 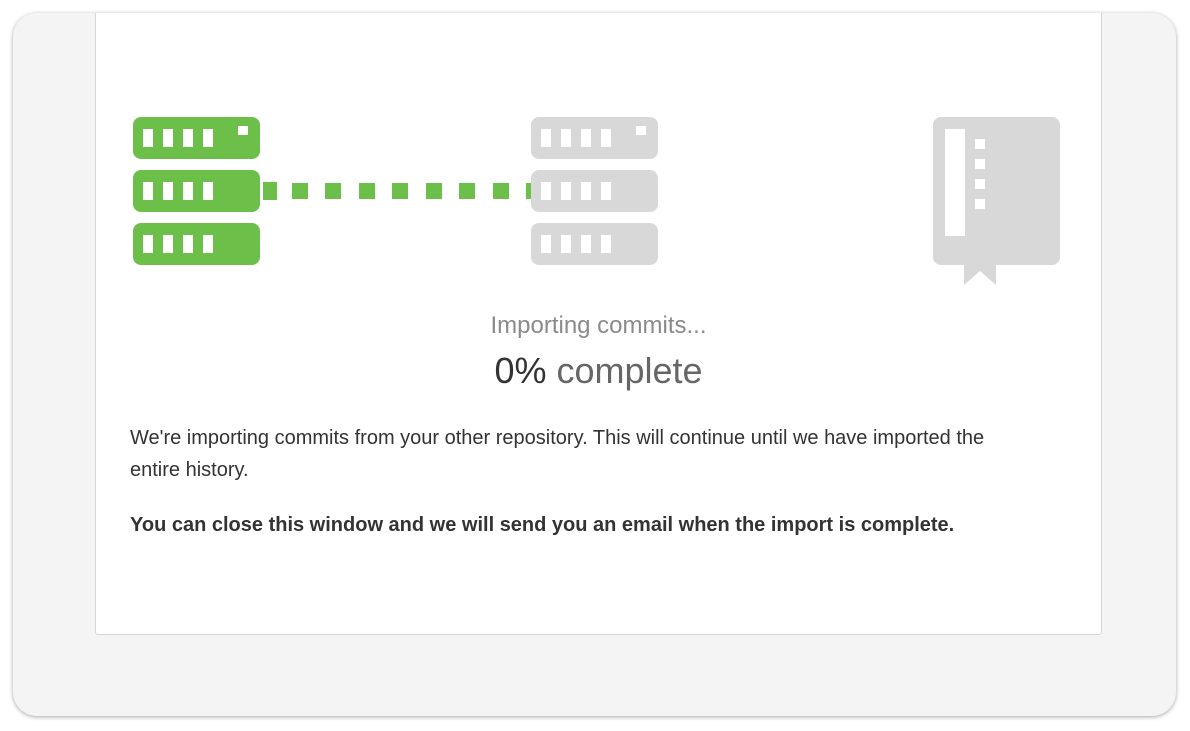 What do you see at coordinates (520, 370) in the screenshot?
I see `progress-percent: 0%` at bounding box center [520, 370].